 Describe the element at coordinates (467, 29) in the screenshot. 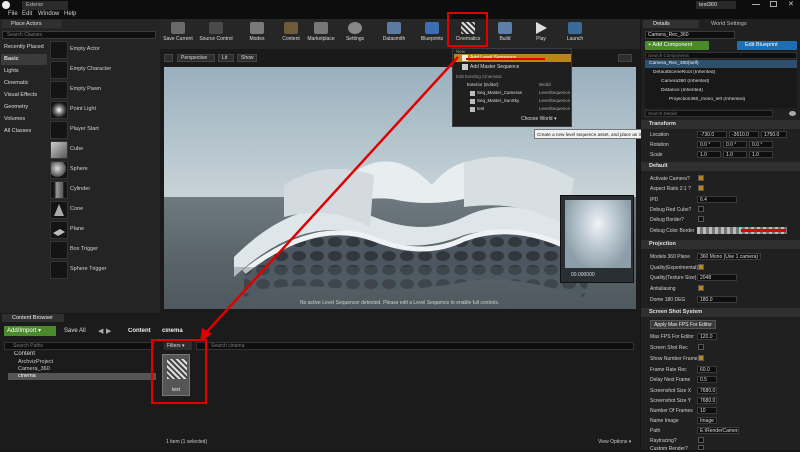

I see `cinematics-highlight-box` at that location.